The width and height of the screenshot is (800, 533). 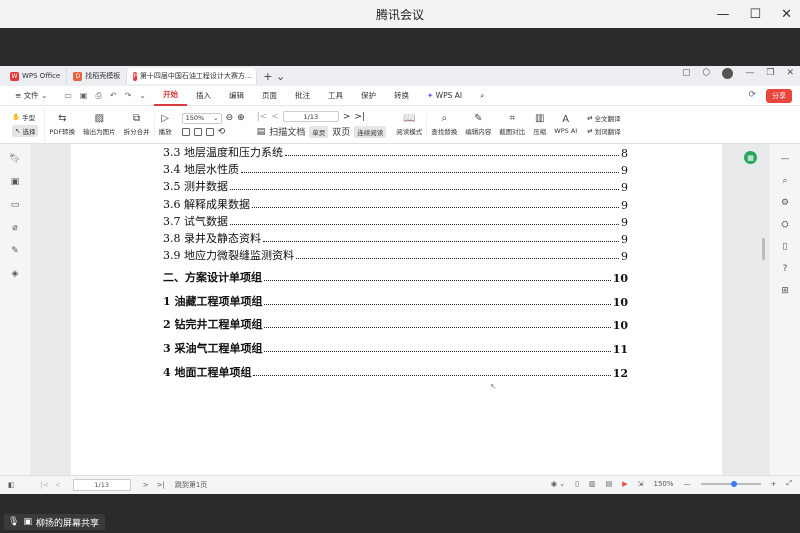 What do you see at coordinates (164, 124) in the screenshot?
I see `play-button: ▷ 播放` at bounding box center [164, 124].